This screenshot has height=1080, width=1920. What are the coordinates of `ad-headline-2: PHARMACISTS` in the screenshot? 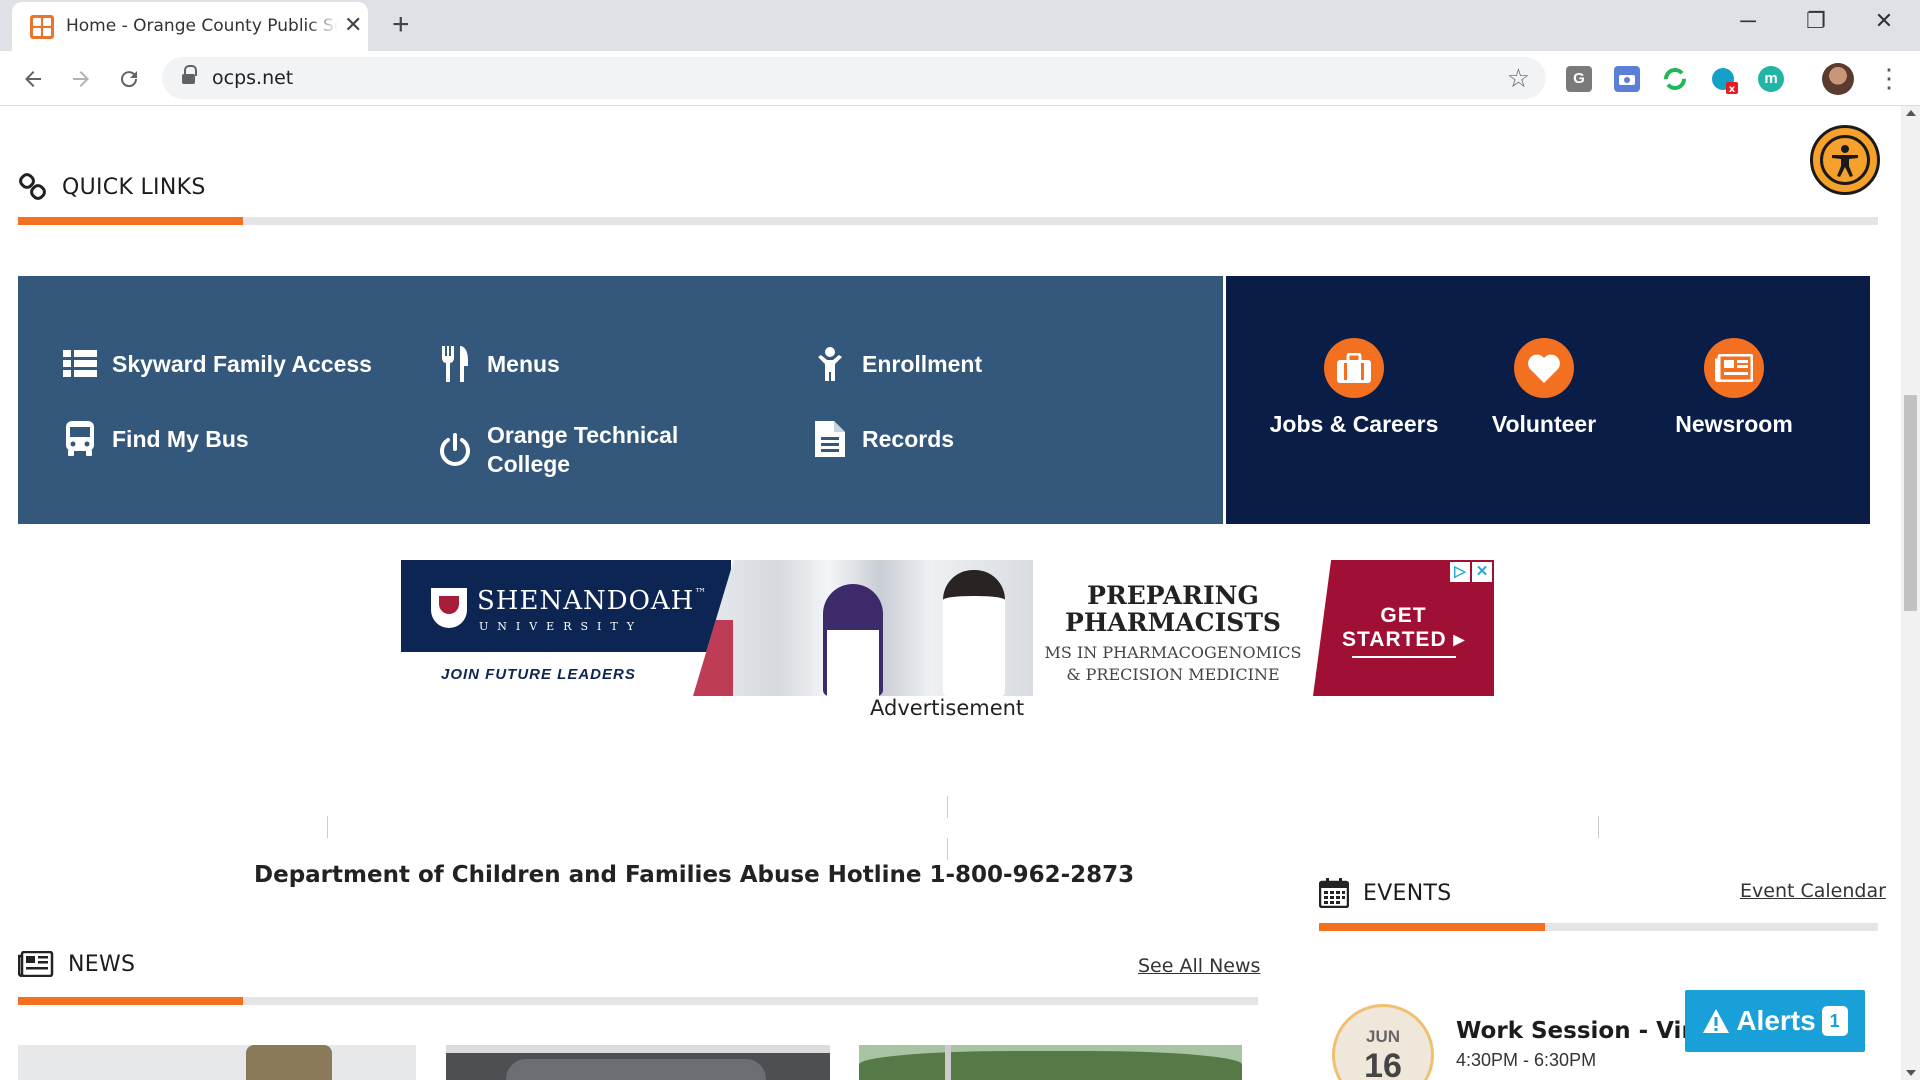 It's located at (1173, 622).